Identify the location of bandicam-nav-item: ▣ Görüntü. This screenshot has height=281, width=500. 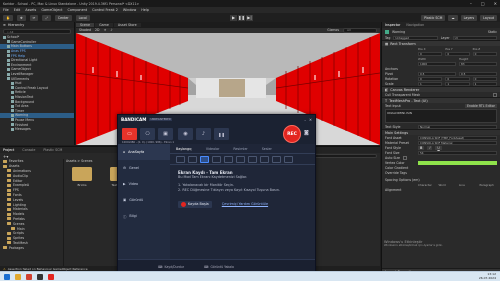
(144, 200).